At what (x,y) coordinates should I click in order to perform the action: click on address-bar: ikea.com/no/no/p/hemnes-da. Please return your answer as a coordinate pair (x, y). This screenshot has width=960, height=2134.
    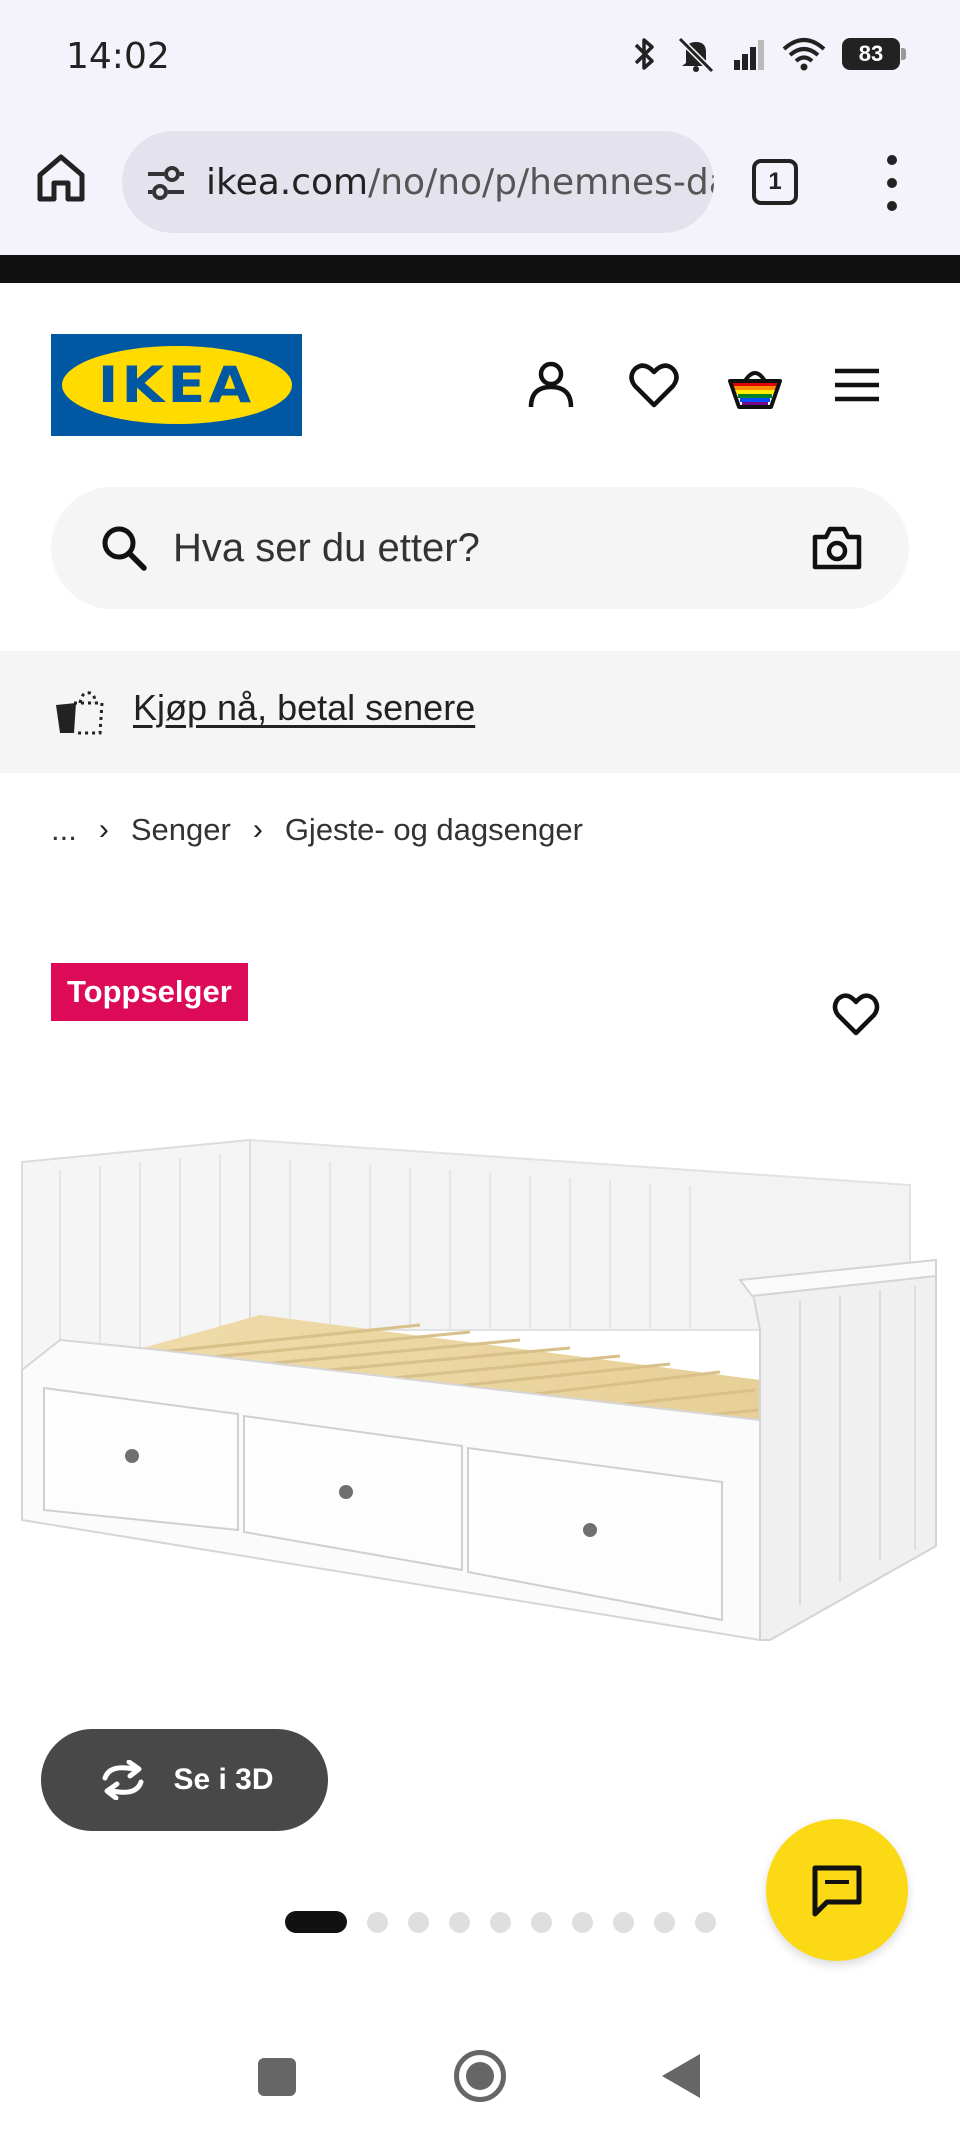
    Looking at the image, I should click on (418, 182).